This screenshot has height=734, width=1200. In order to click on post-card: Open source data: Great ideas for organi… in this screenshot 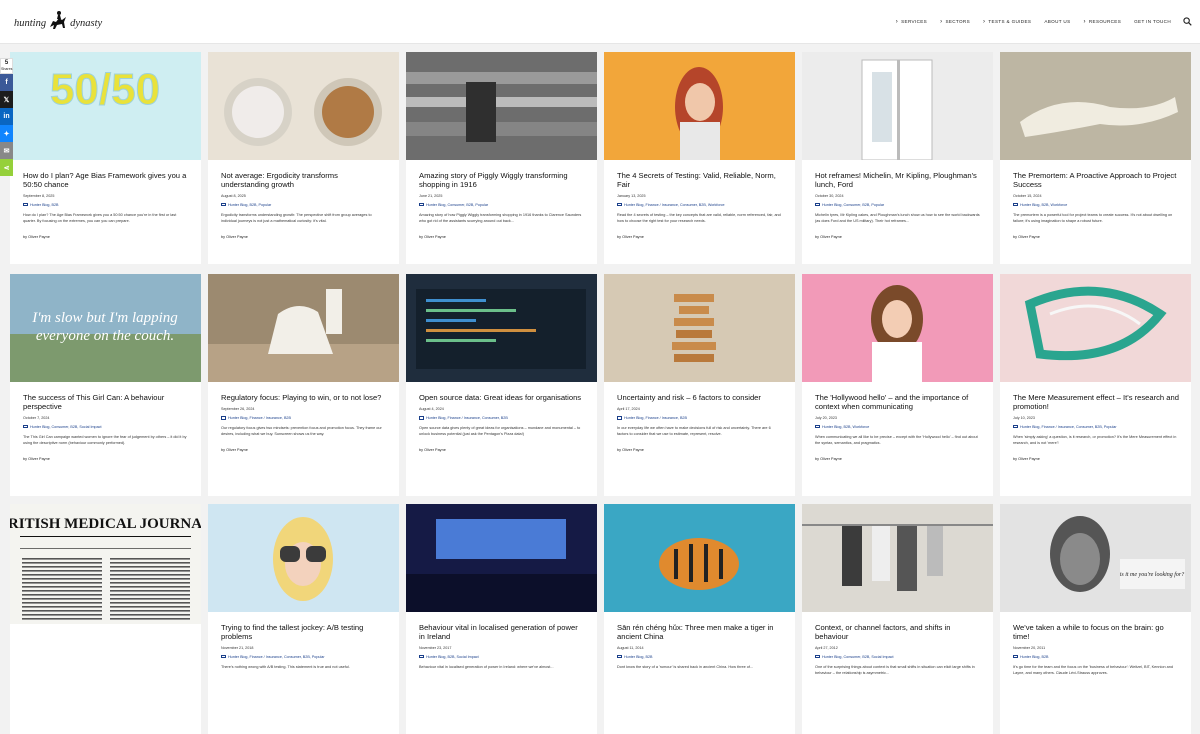, I will do `click(501, 385)`.